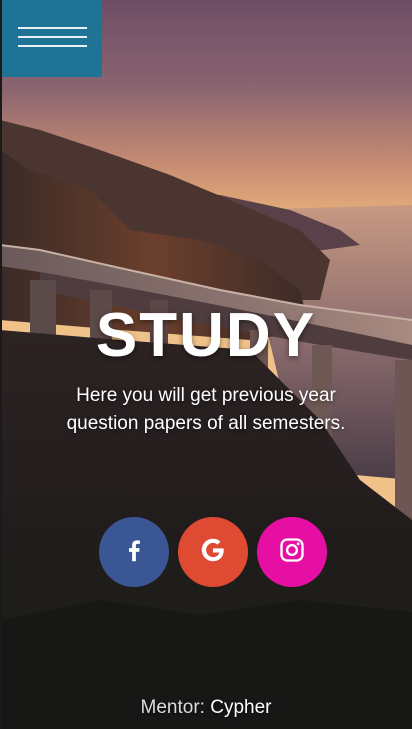 This screenshot has width=412, height=729. What do you see at coordinates (206, 423) in the screenshot?
I see `hero-subtitle-line2: question papers of all semesters.` at bounding box center [206, 423].